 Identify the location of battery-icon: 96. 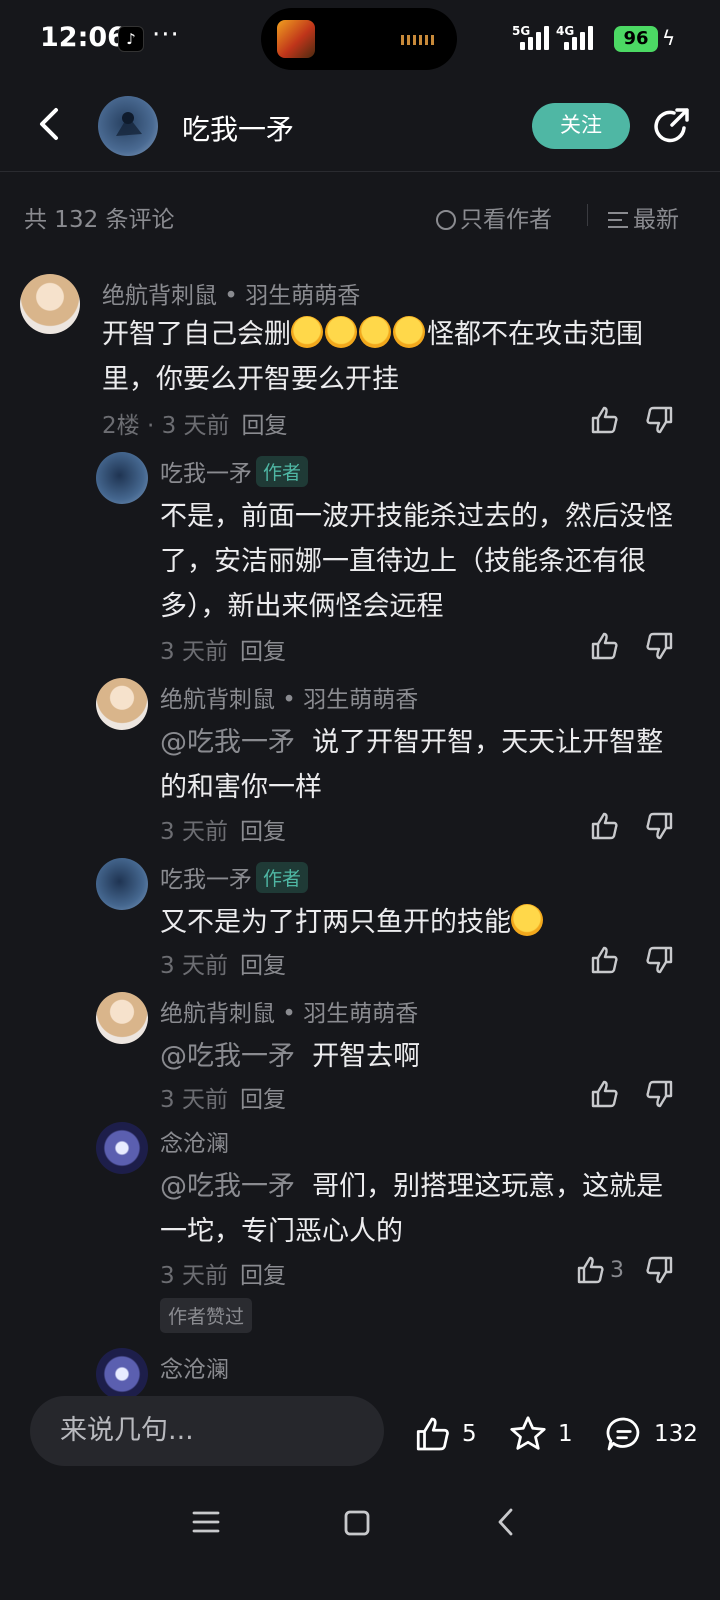
(636, 39).